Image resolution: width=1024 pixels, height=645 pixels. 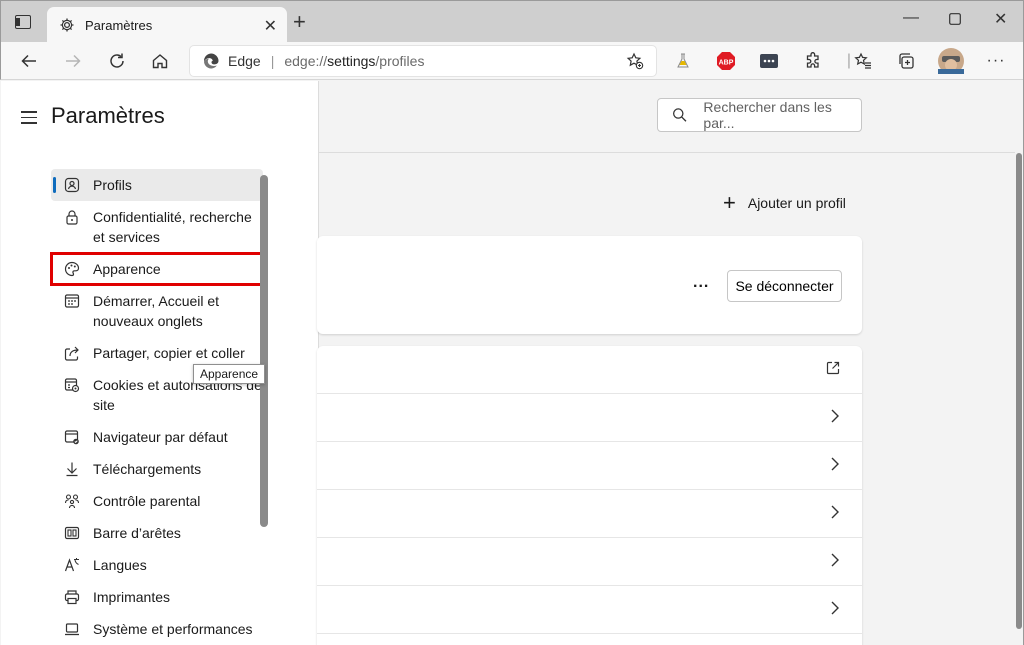 What do you see at coordinates (72, 501) in the screenshot?
I see `family-icon` at bounding box center [72, 501].